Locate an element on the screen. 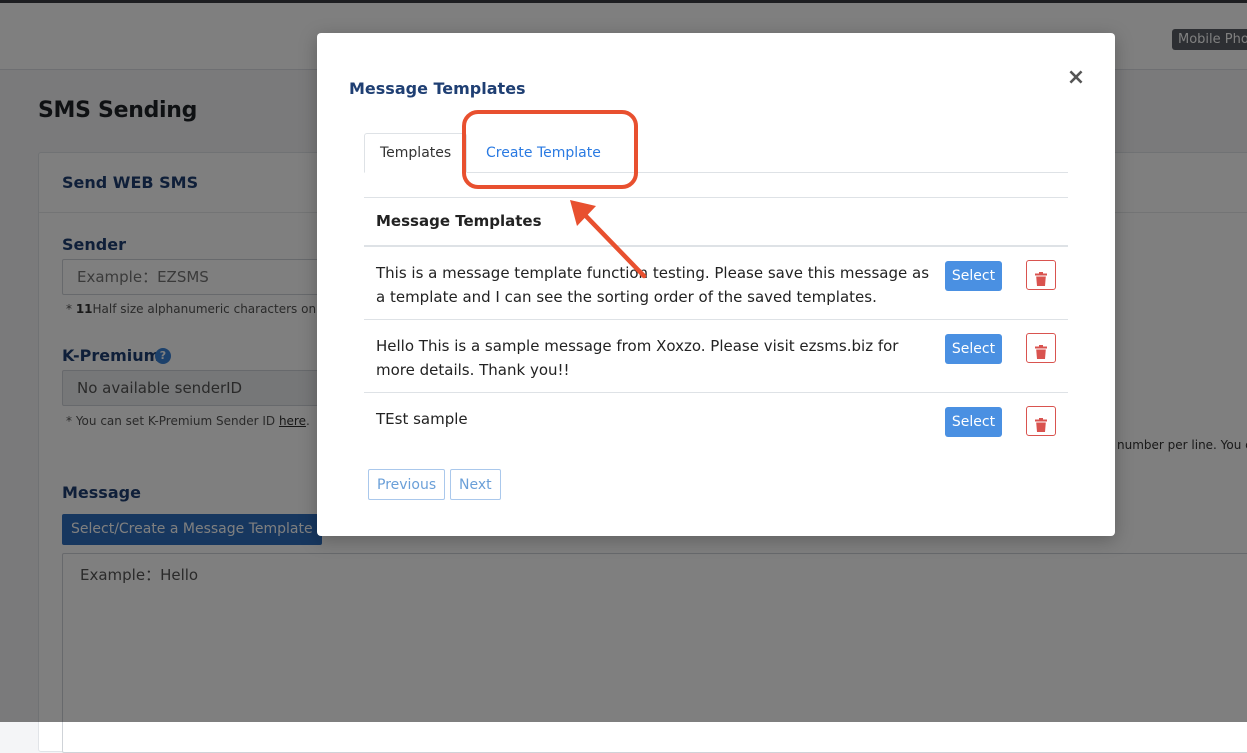 The width and height of the screenshot is (1247, 753). annotation-arrow-icon is located at coordinates (608, 239).